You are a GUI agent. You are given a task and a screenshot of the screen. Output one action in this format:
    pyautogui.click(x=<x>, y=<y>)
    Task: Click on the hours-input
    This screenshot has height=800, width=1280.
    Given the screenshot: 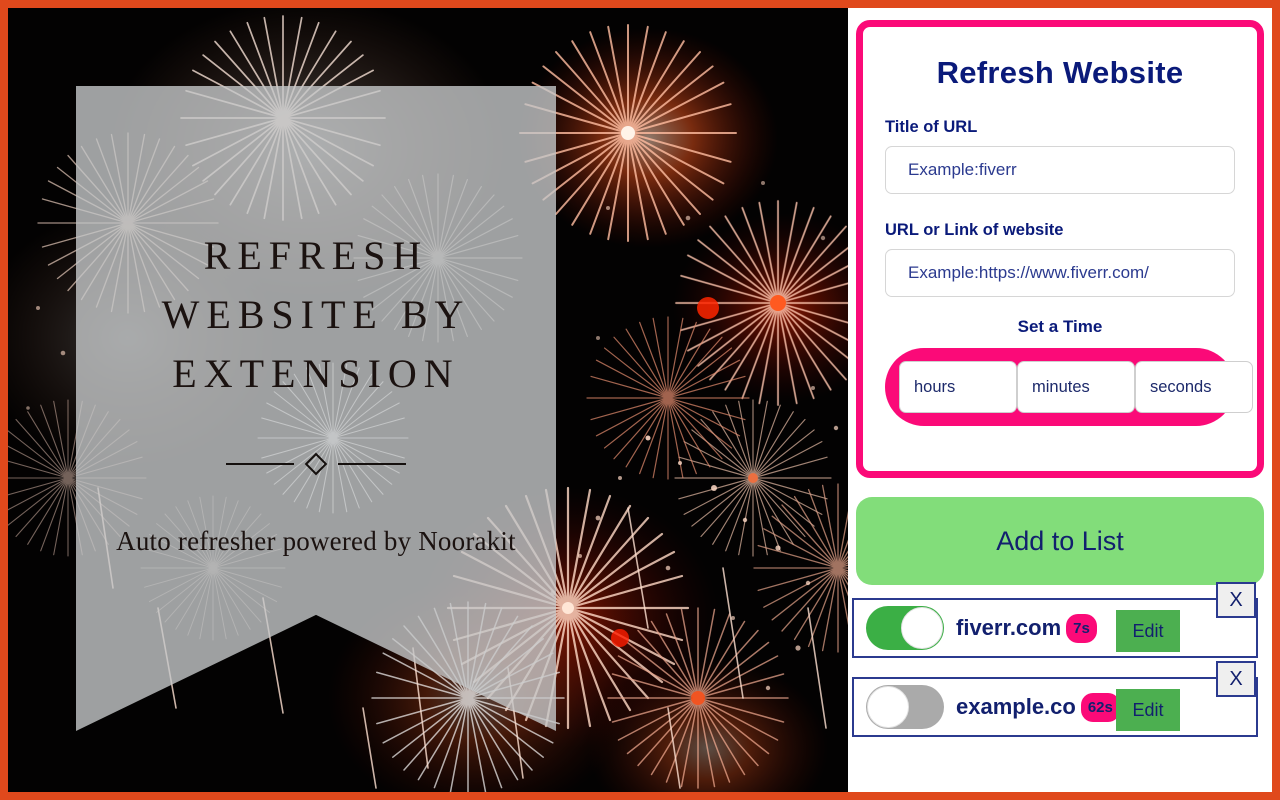 What is the action you would take?
    pyautogui.click(x=958, y=387)
    